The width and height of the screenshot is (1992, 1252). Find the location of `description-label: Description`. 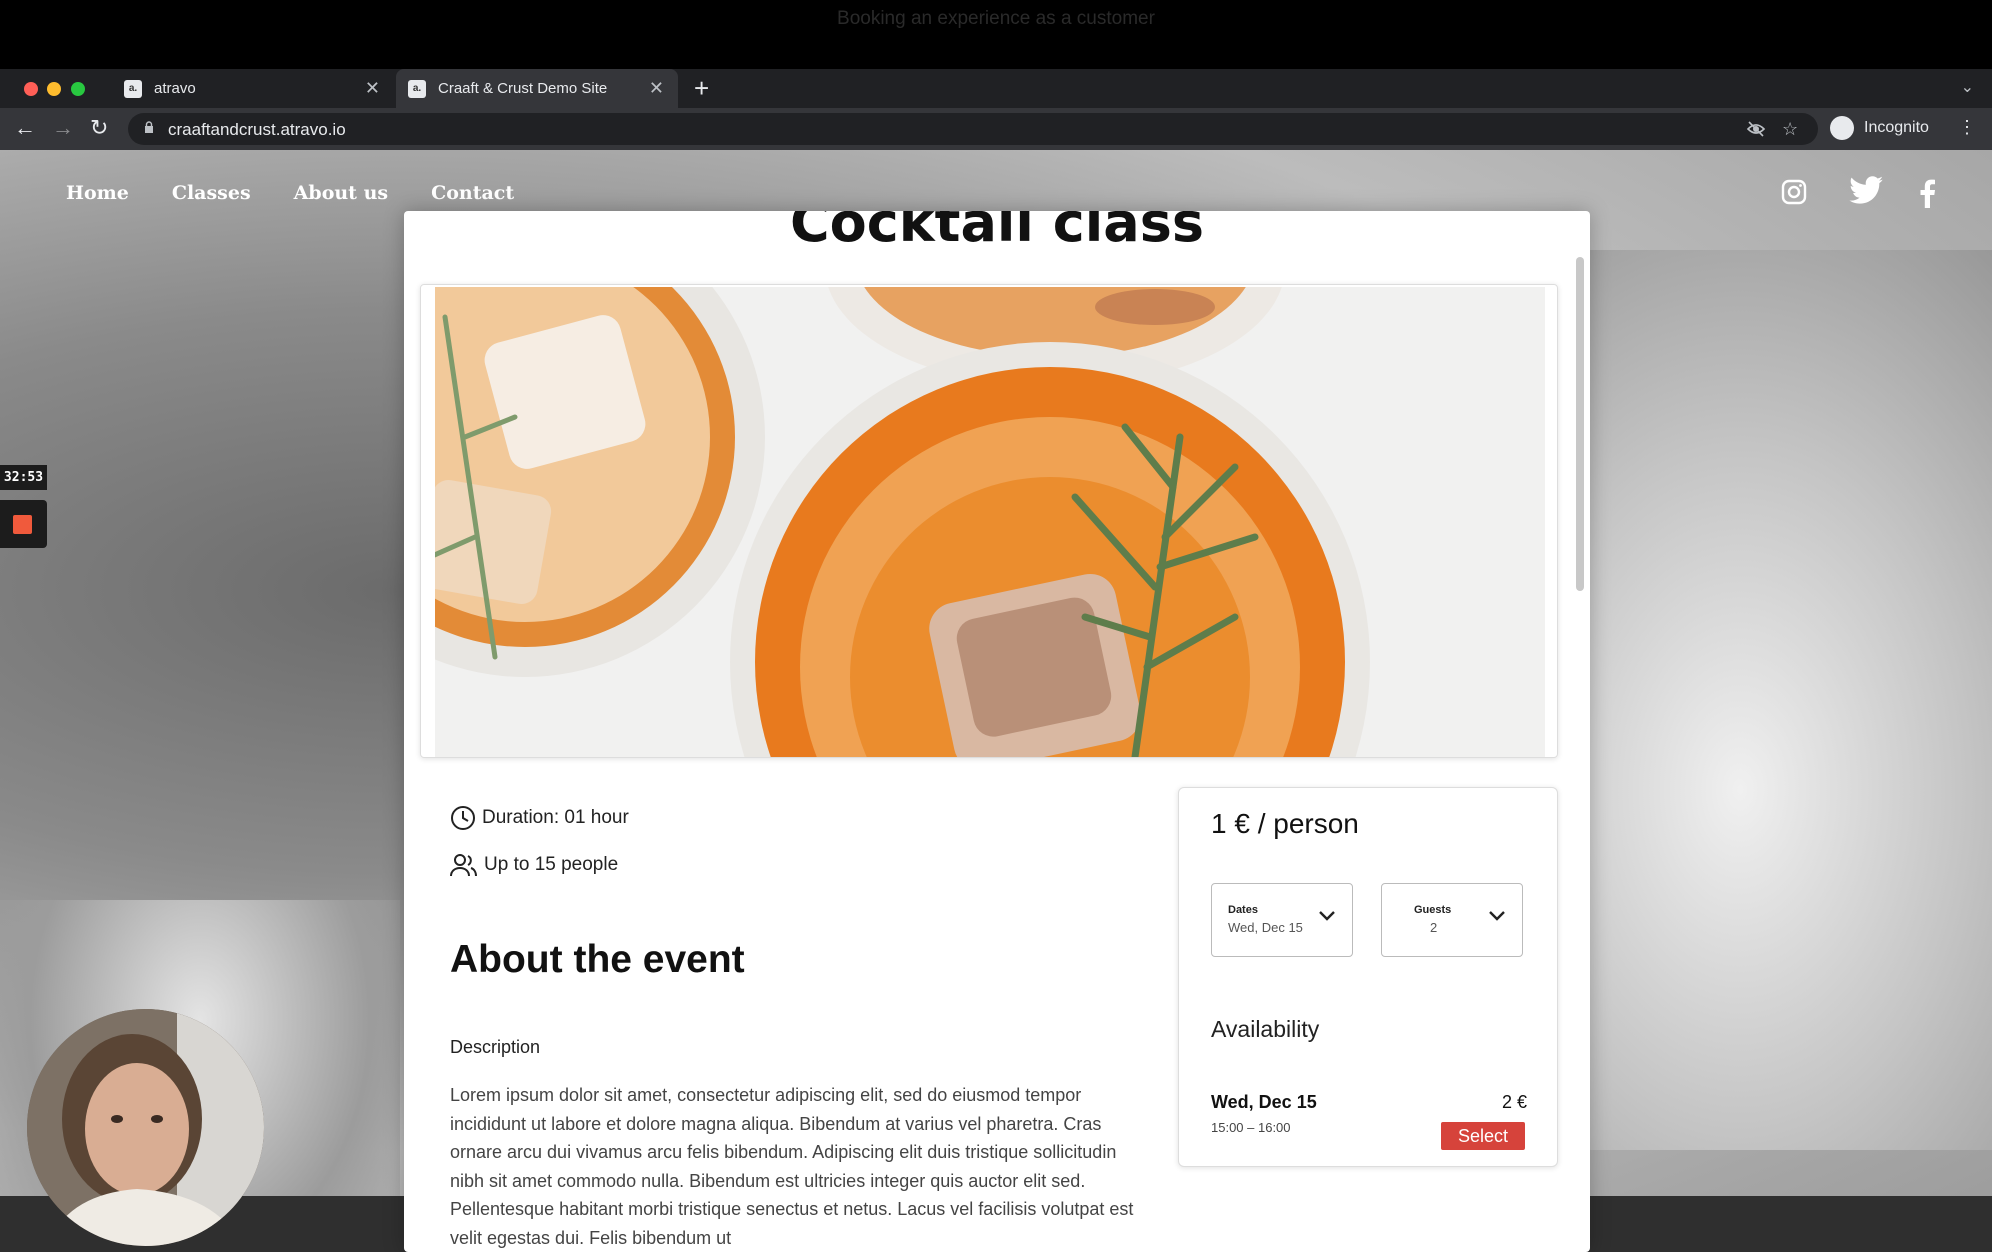

description-label: Description is located at coordinates (495, 1047).